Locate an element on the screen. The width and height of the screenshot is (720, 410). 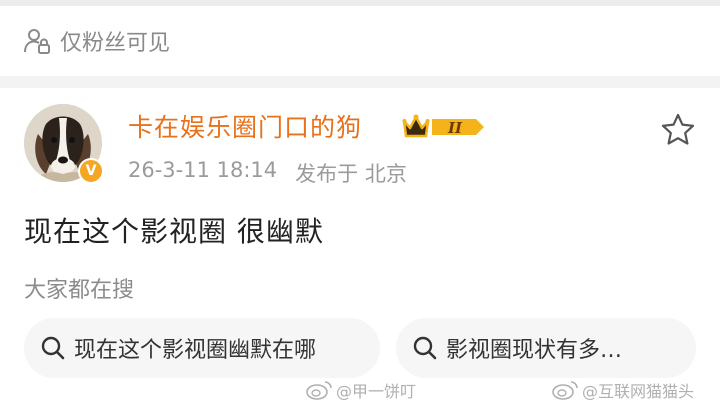
watermark-text: @互联网猫猫头 is located at coordinates (638, 391).